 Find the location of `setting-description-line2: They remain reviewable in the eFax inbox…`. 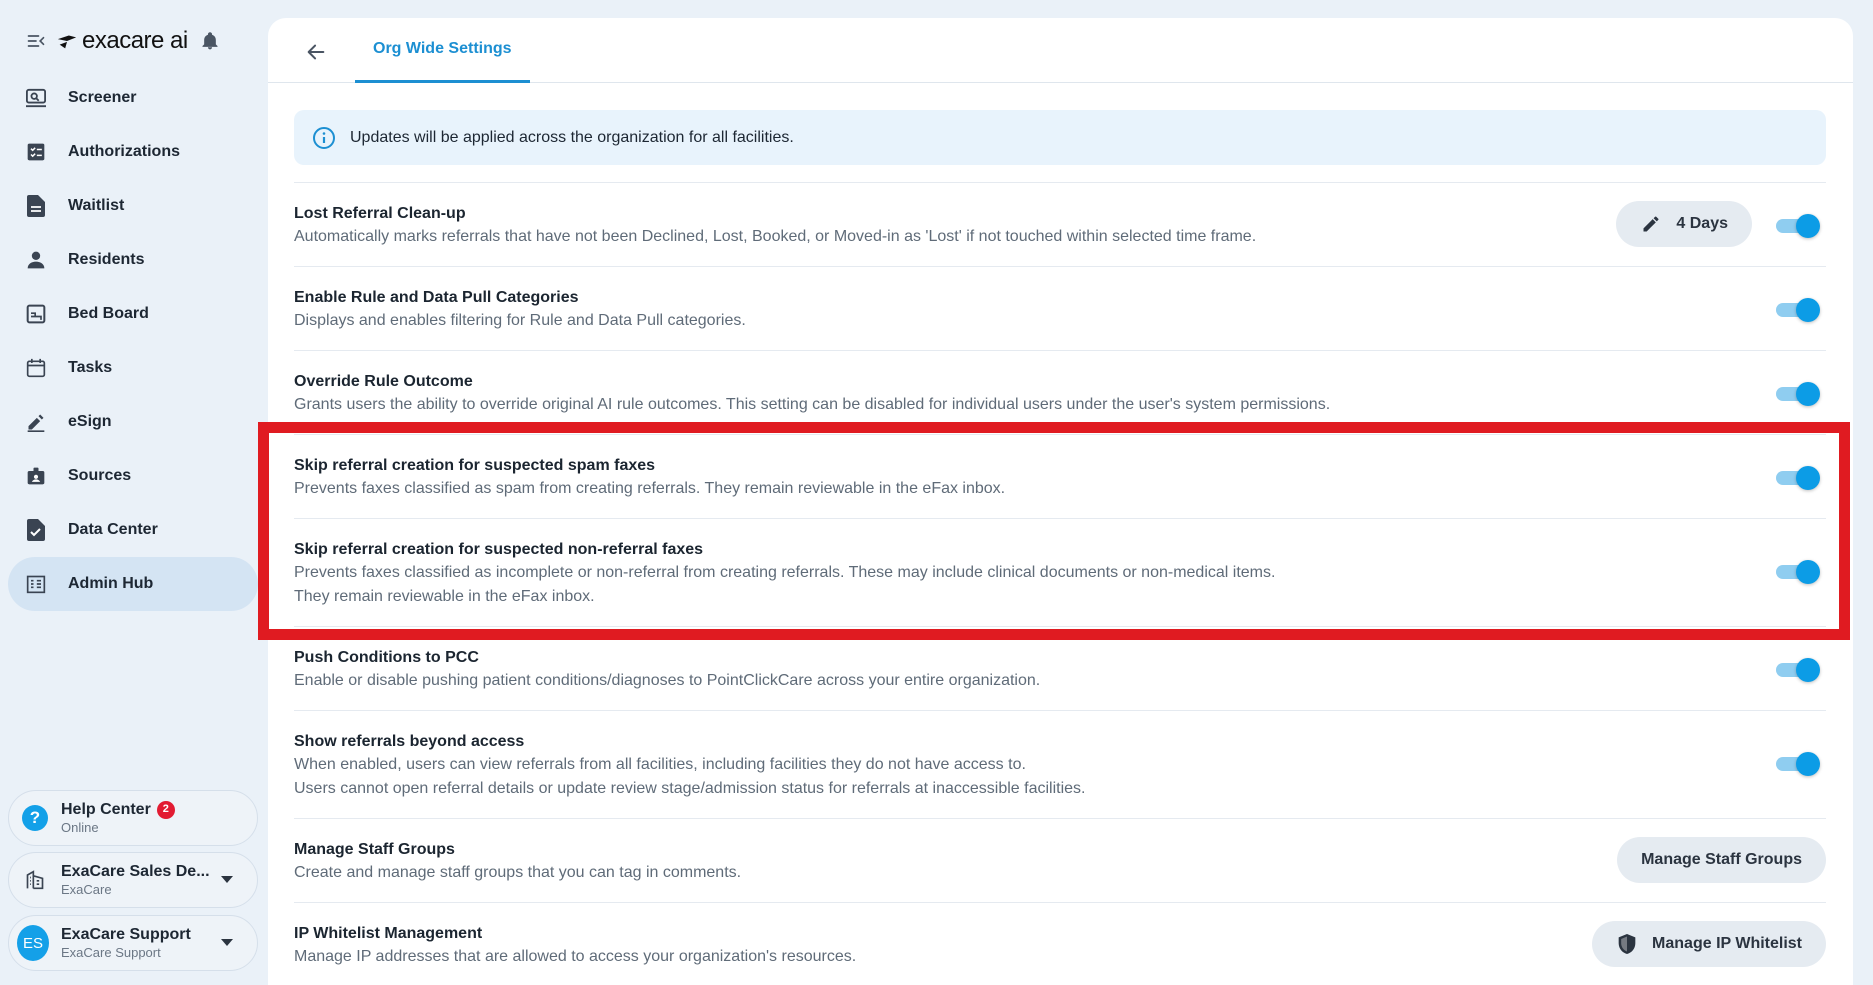

setting-description-line2: They remain reviewable in the eFax inbox… is located at coordinates (444, 596).